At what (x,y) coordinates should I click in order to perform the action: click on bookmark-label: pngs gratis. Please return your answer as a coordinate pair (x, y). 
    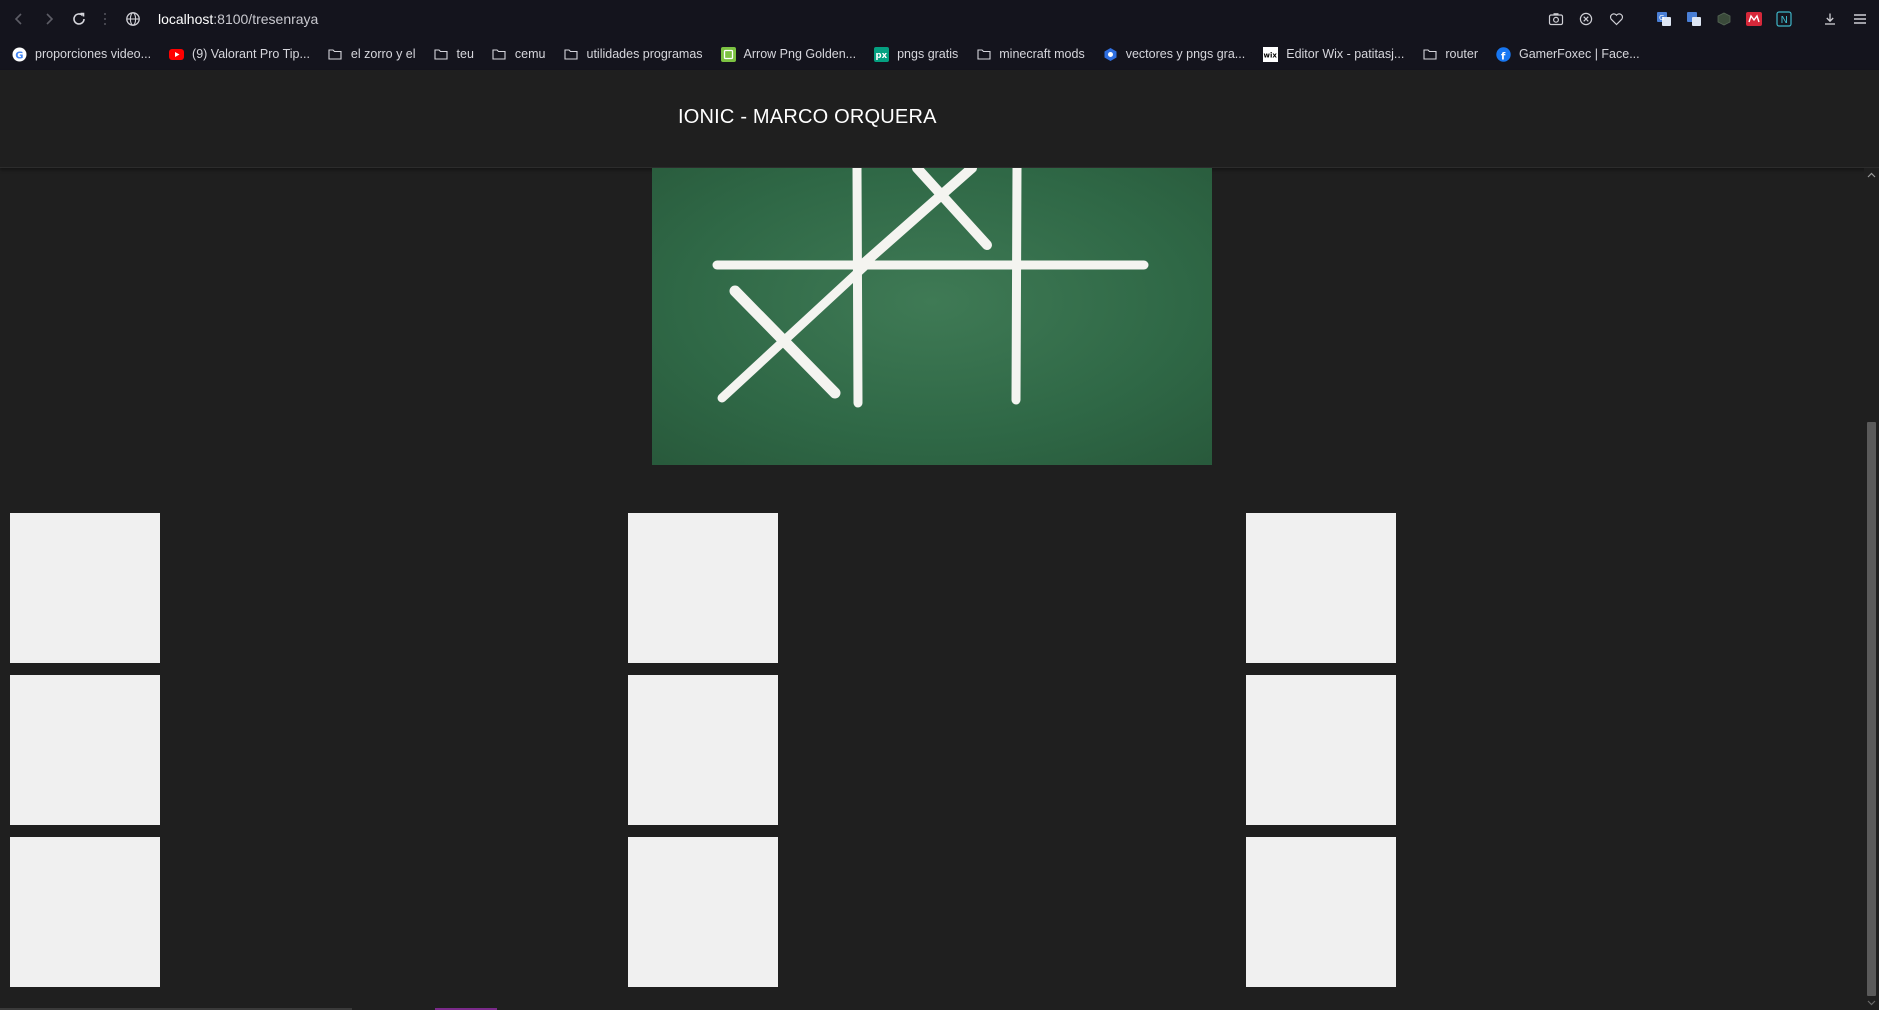
    Looking at the image, I should click on (928, 54).